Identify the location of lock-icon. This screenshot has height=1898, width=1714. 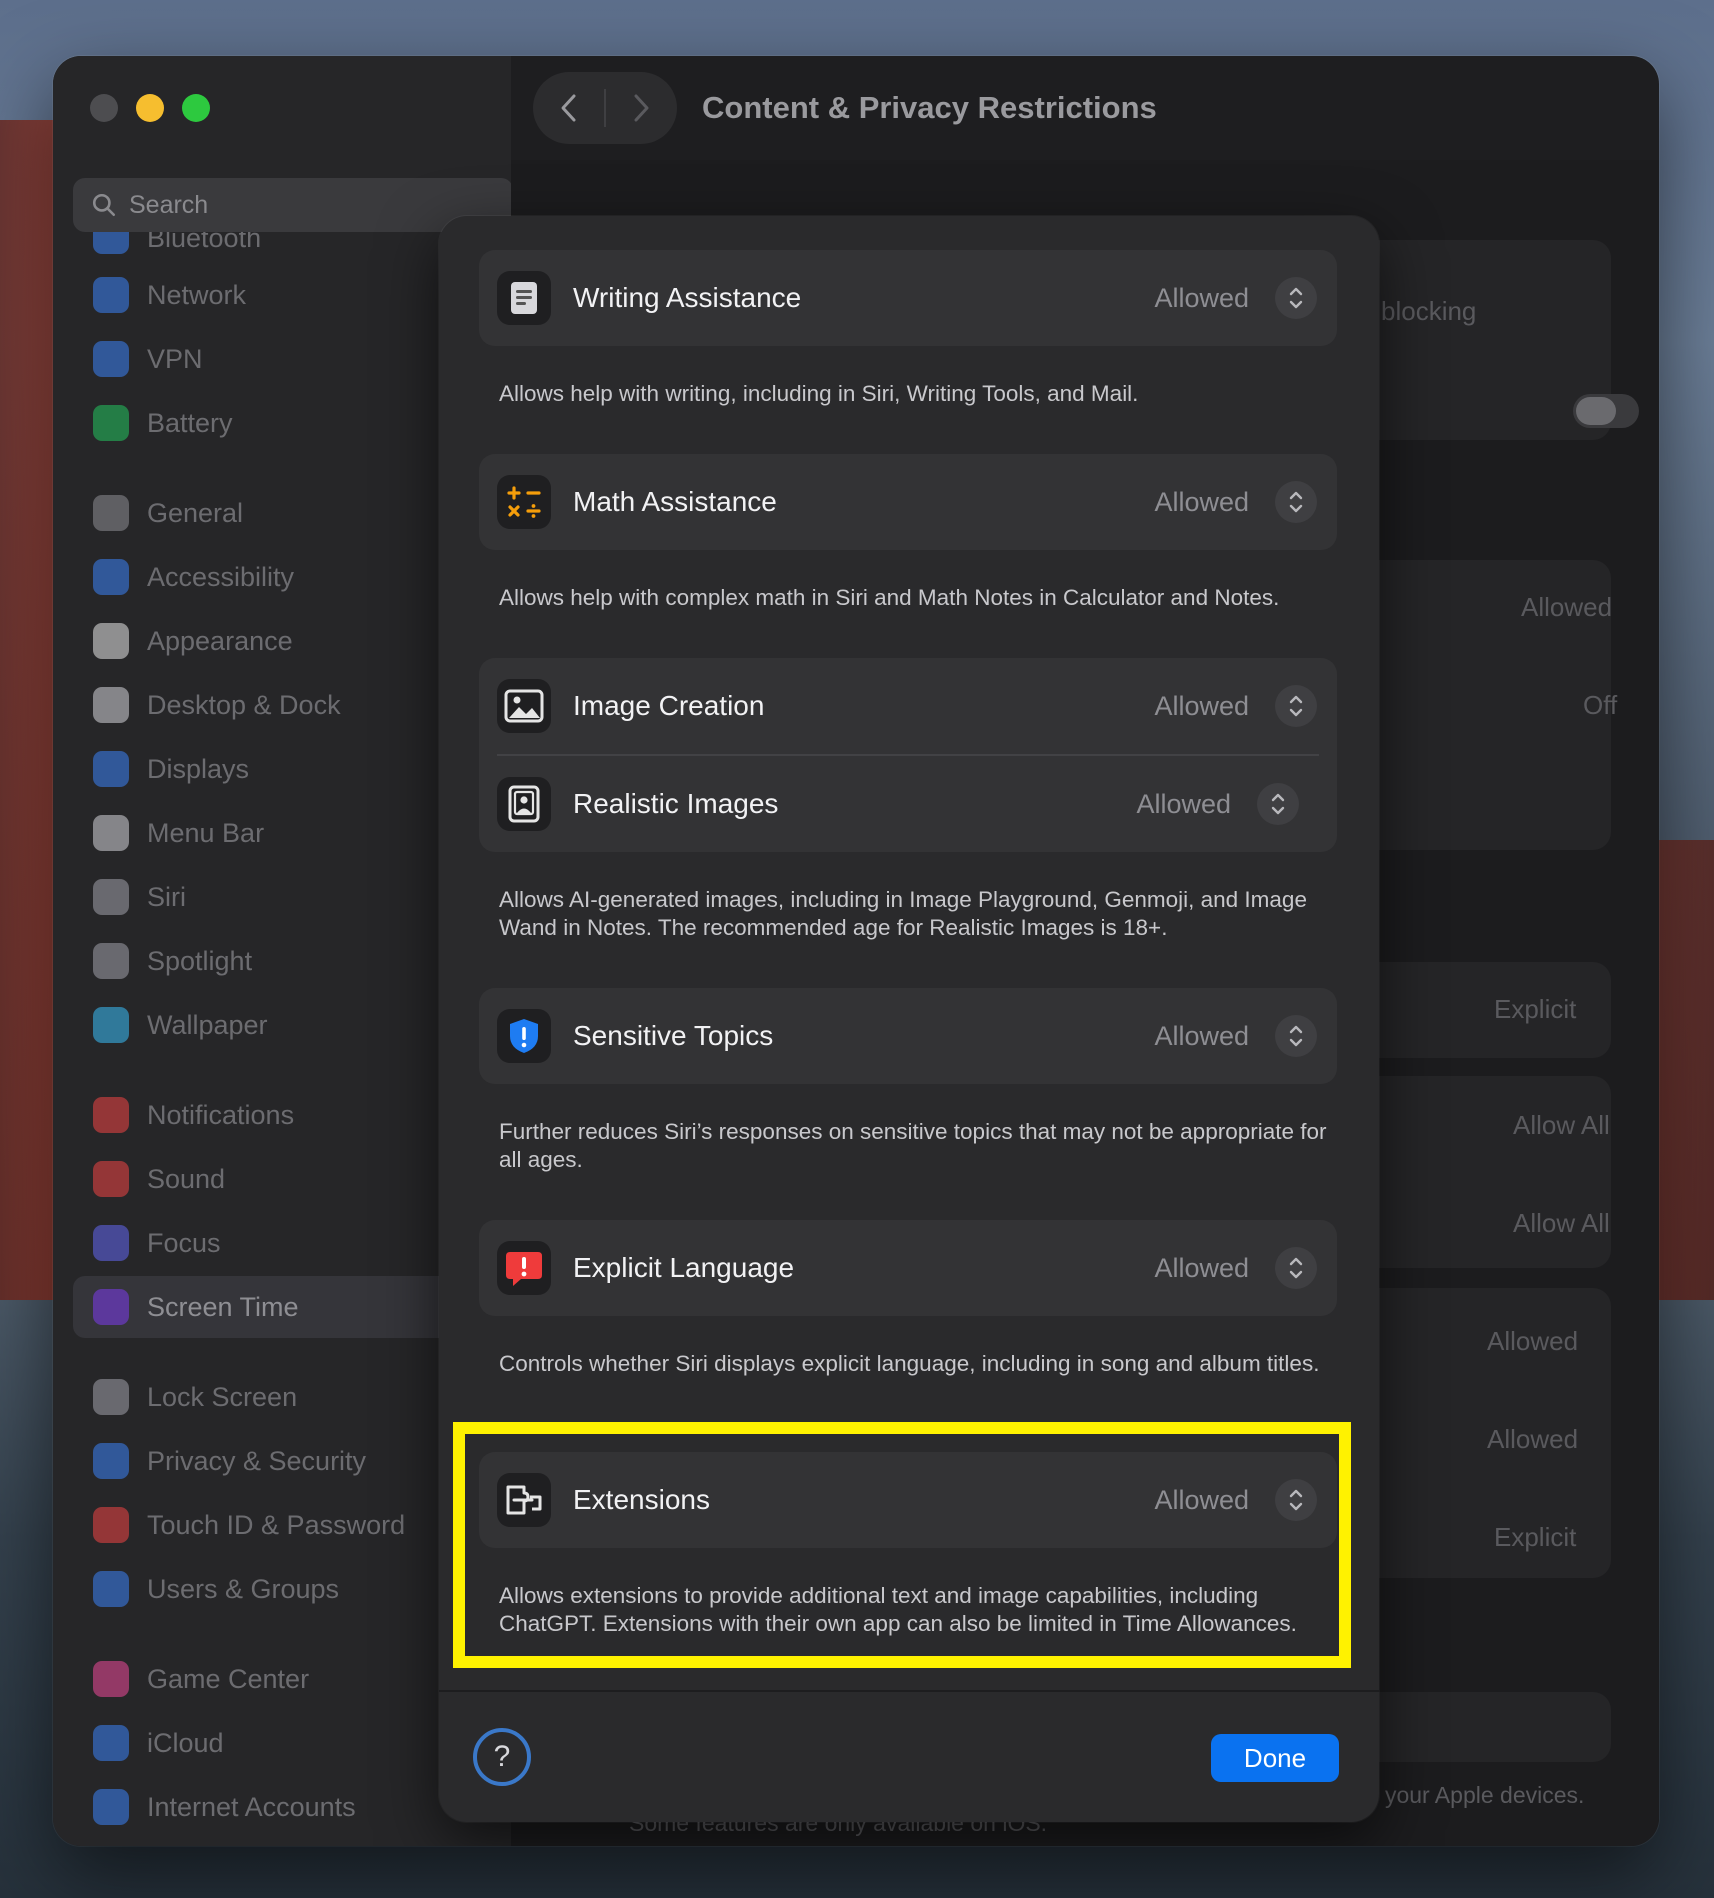
(111, 1397).